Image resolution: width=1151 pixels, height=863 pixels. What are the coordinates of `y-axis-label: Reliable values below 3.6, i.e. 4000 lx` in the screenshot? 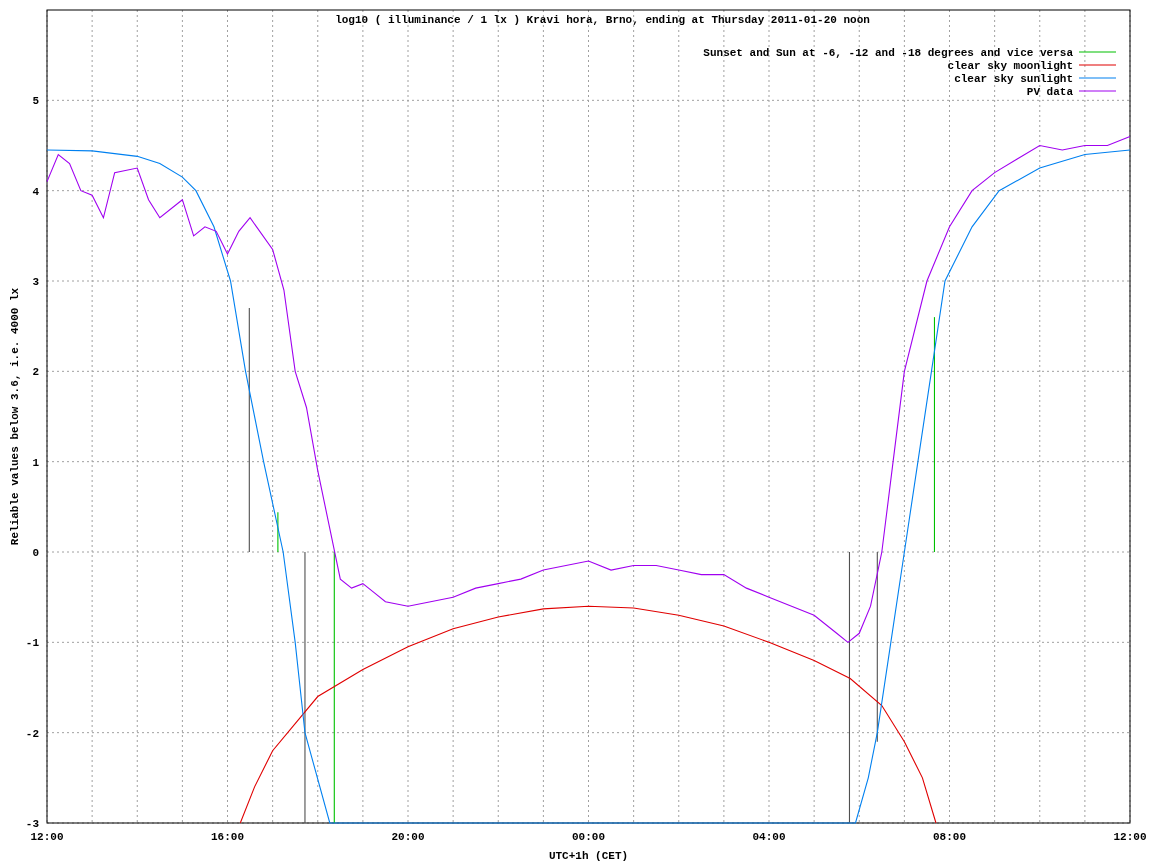 It's located at (15, 416).